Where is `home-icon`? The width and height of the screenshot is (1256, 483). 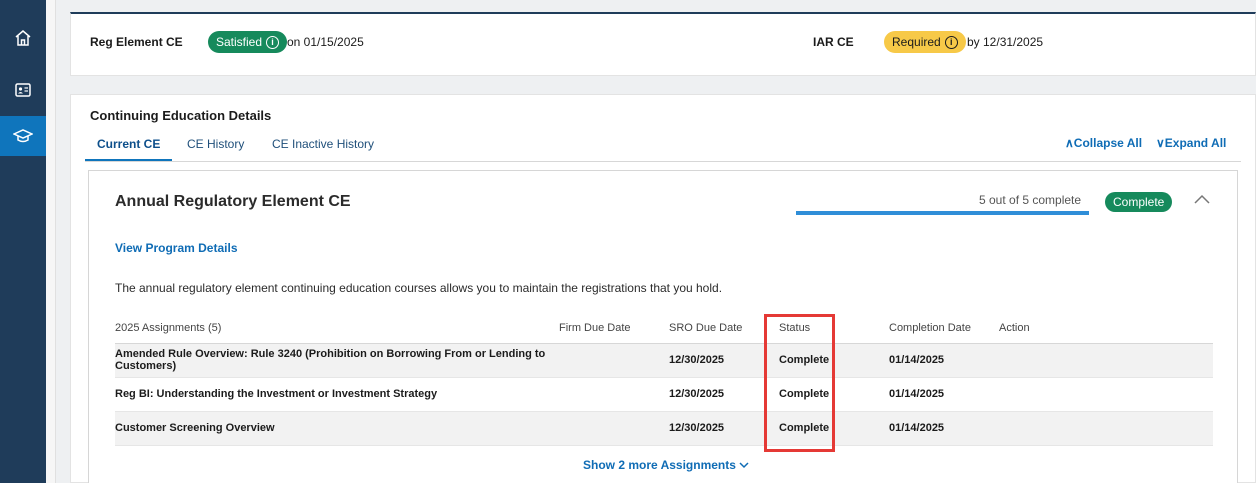
home-icon is located at coordinates (23, 38).